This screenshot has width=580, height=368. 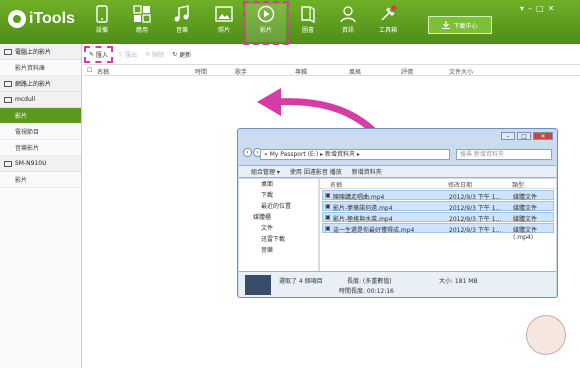 What do you see at coordinates (148, 54) in the screenshot?
I see `delete-icon: ✕` at bounding box center [148, 54].